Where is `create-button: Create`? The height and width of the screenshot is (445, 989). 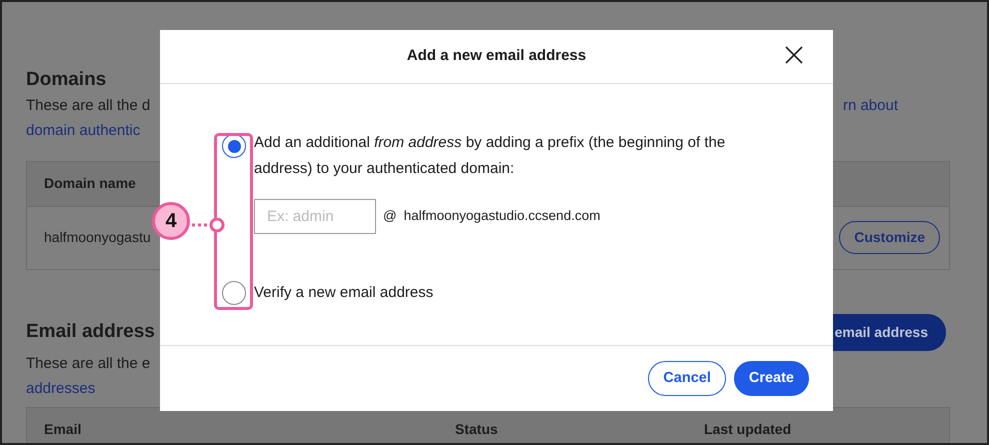 create-button: Create is located at coordinates (771, 378).